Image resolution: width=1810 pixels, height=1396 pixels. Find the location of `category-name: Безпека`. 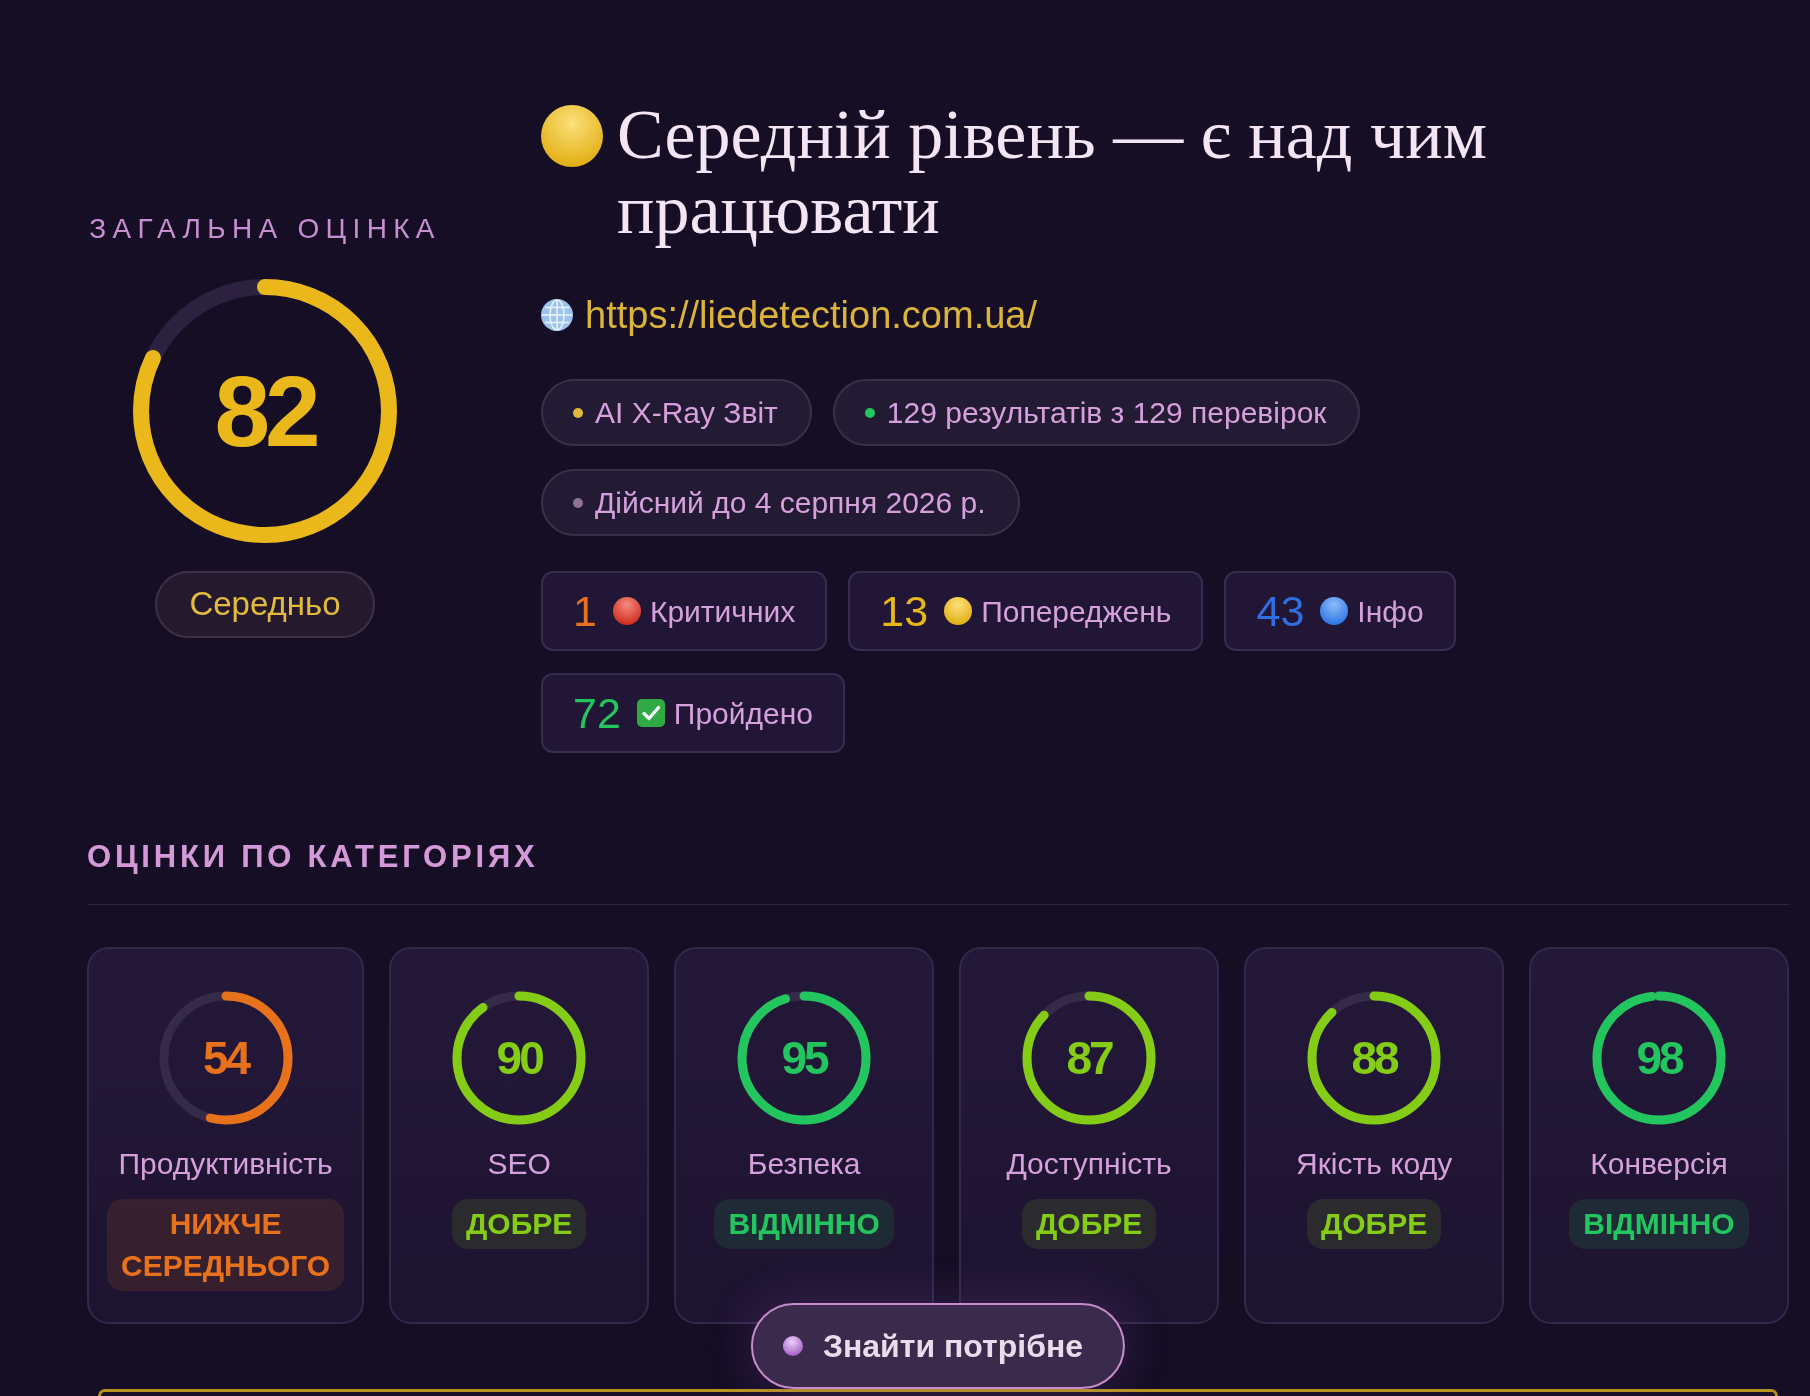

category-name: Безпека is located at coordinates (804, 1164).